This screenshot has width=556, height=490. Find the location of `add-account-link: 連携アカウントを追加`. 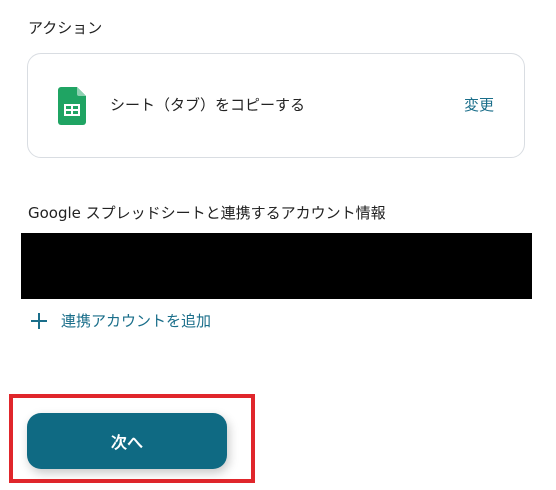

add-account-link: 連携アカウントを追加 is located at coordinates (121, 321).